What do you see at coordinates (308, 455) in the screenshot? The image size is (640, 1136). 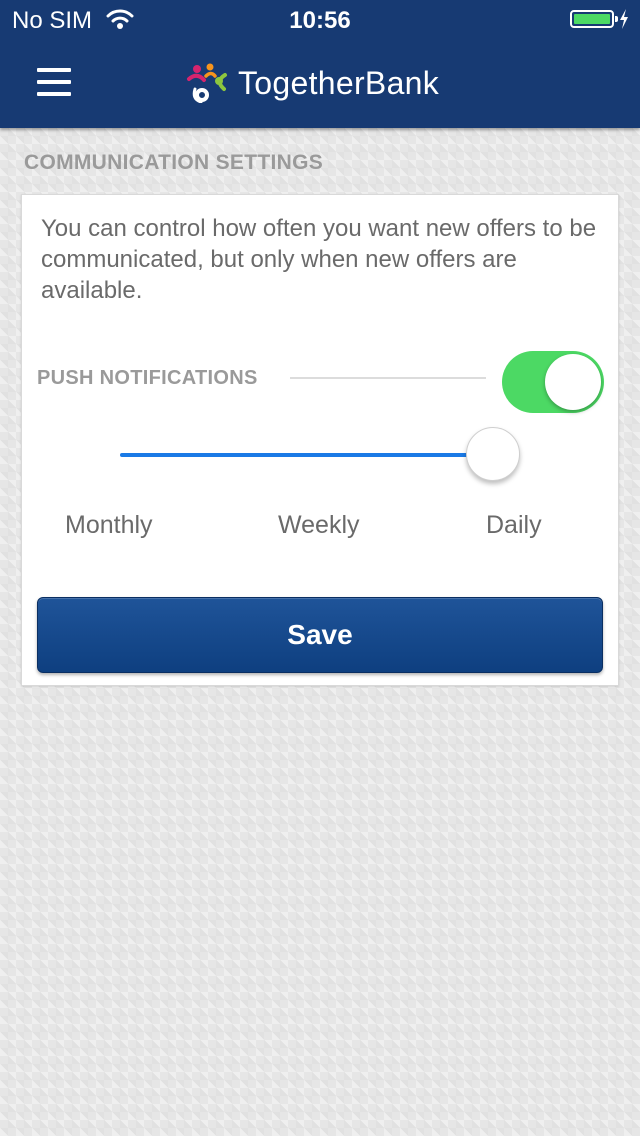 I see `slider-track` at bounding box center [308, 455].